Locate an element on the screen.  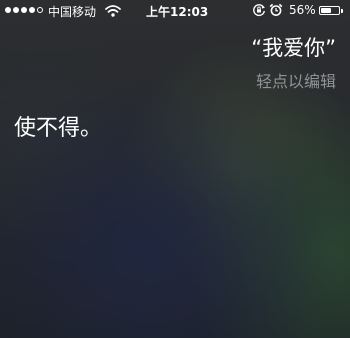
signal-dots-icon is located at coordinates (24, 10).